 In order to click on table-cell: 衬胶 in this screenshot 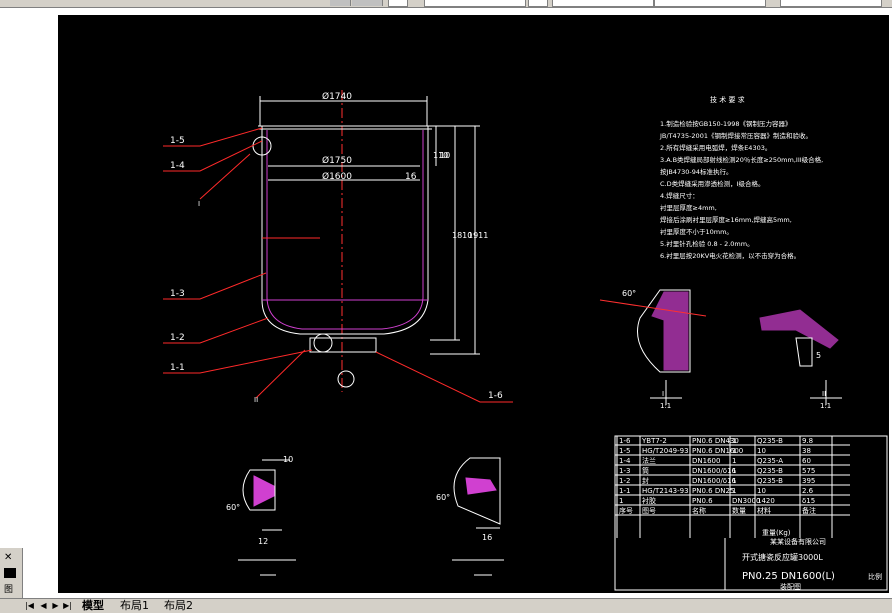, I will do `click(649, 500)`.